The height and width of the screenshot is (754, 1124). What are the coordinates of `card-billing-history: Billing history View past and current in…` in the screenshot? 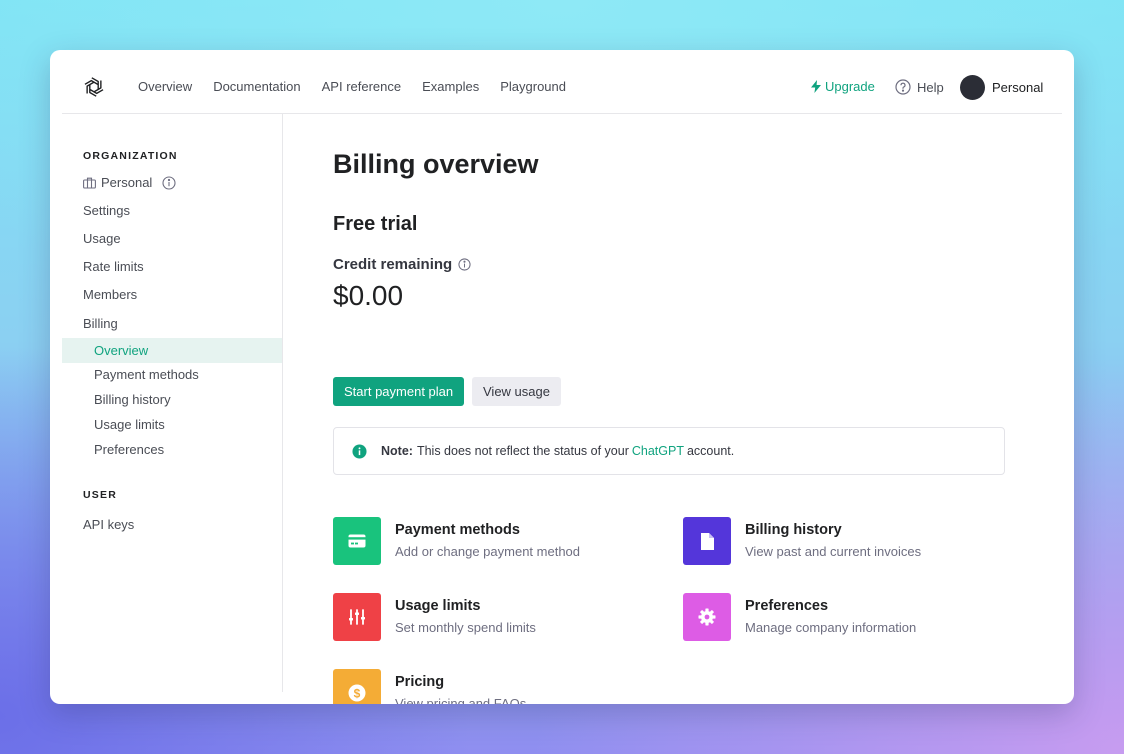 It's located at (843, 541).